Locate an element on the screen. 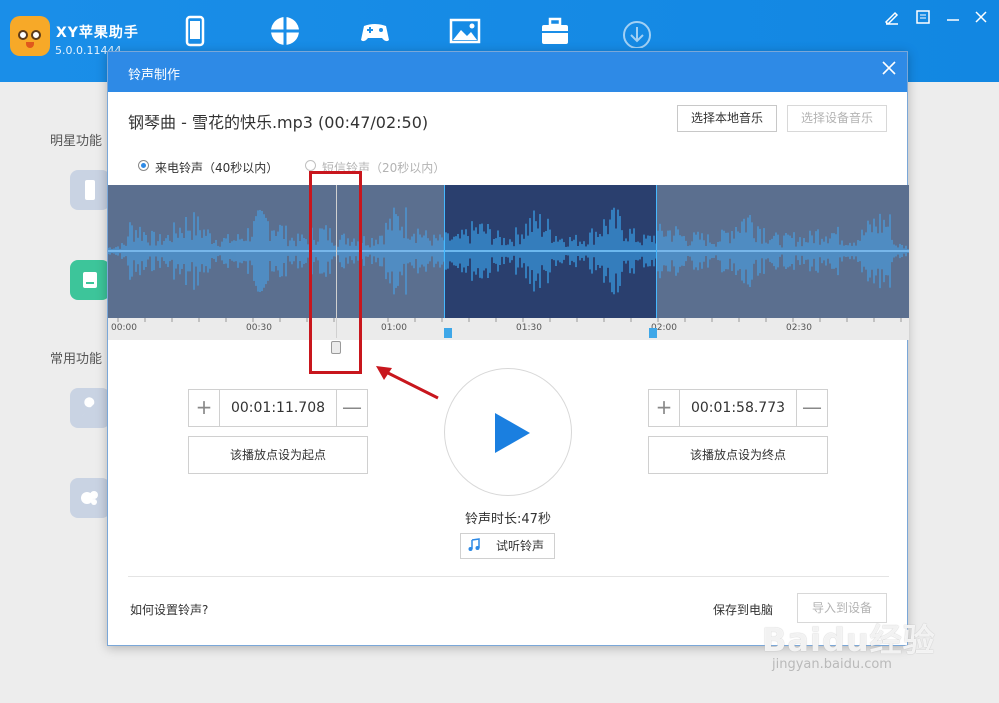  tick-label: 00:00 is located at coordinates (124, 328).